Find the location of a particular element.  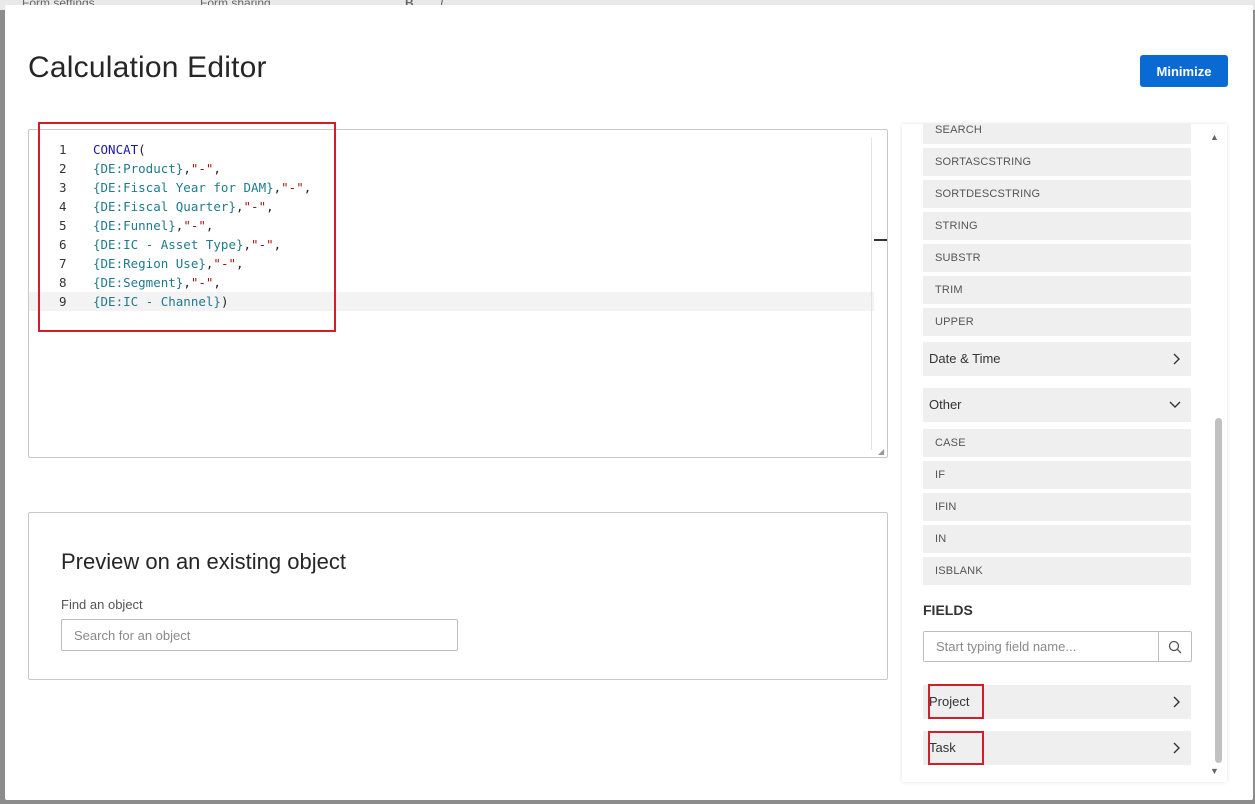

function-item: IF is located at coordinates (1057, 475).